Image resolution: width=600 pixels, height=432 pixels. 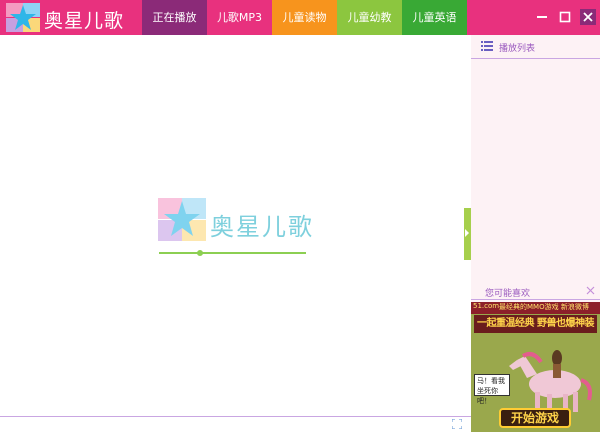 What do you see at coordinates (508, 294) in the screenshot?
I see `recommendations-label: 您可能喜欢` at bounding box center [508, 294].